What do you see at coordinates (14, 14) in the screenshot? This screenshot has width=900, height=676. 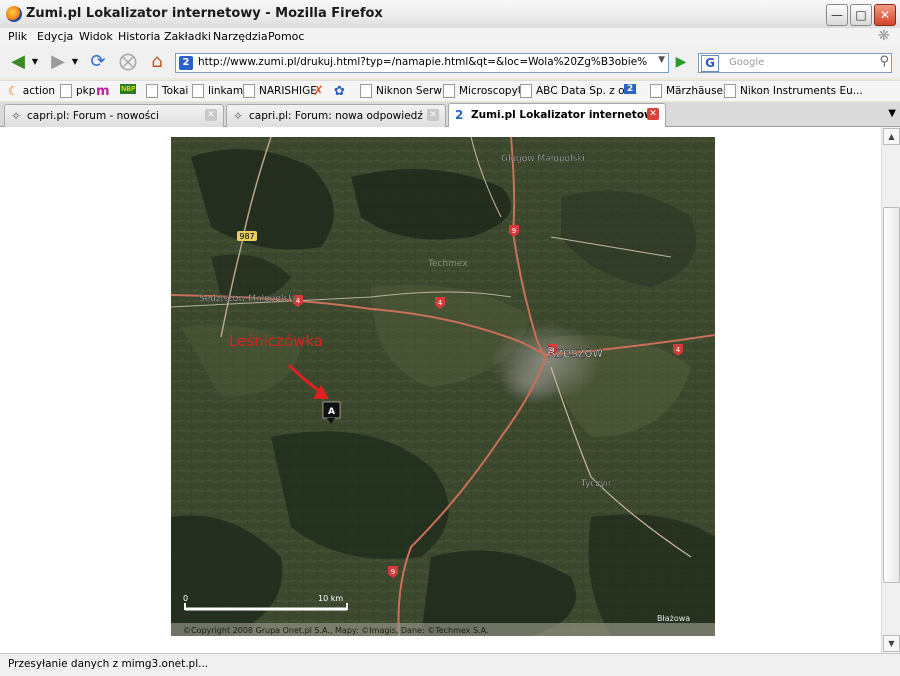 I see `firefox-icon` at bounding box center [14, 14].